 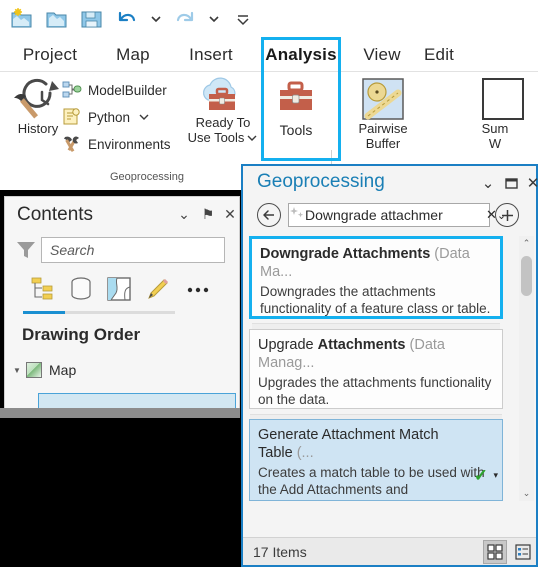 I want to click on favorite-check-icon: ✓, so click(x=481, y=476).